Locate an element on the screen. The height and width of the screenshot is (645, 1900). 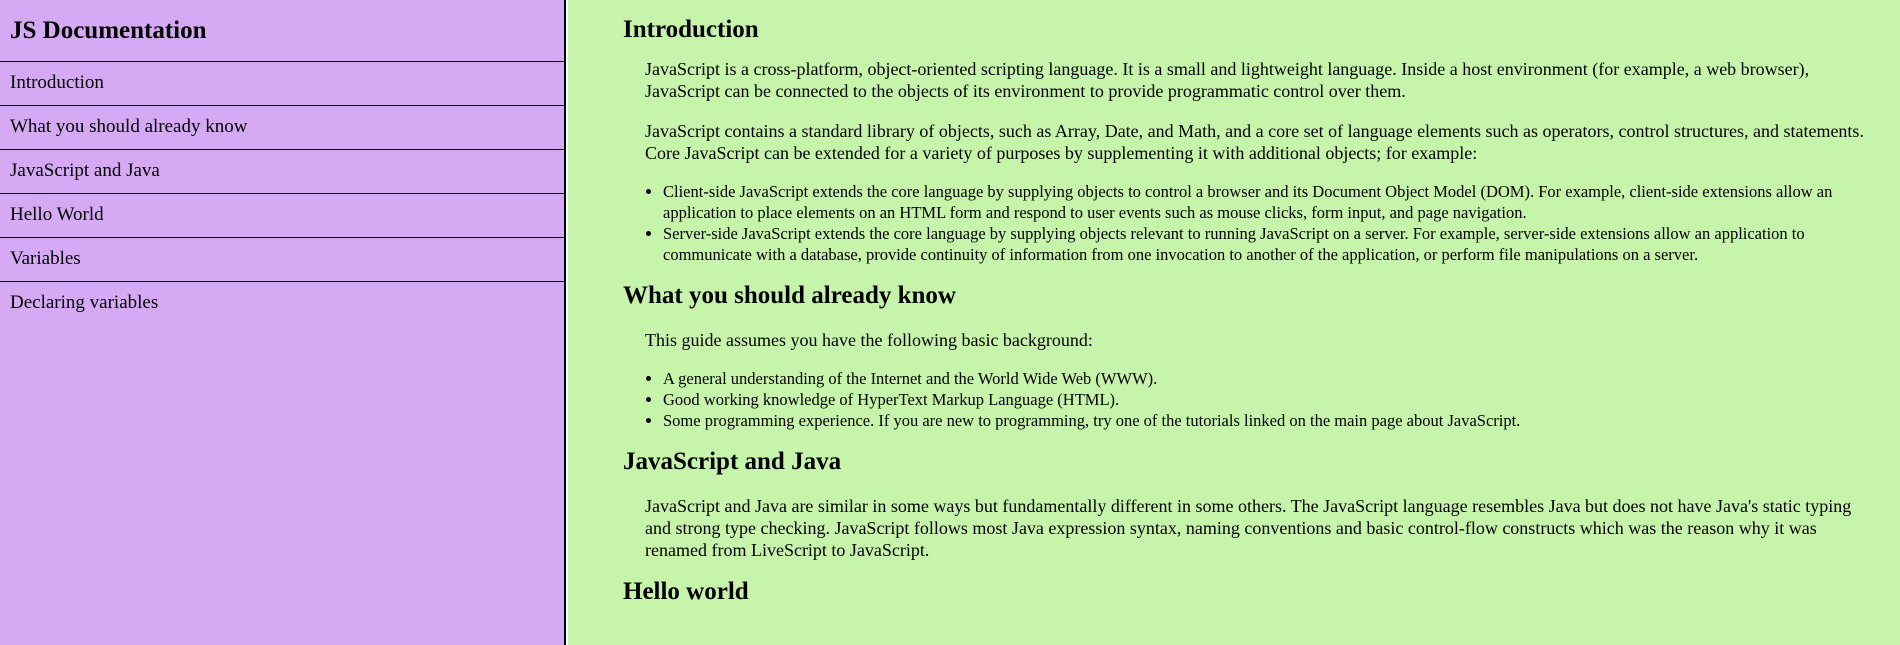
section-title: Hello world is located at coordinates (686, 591).